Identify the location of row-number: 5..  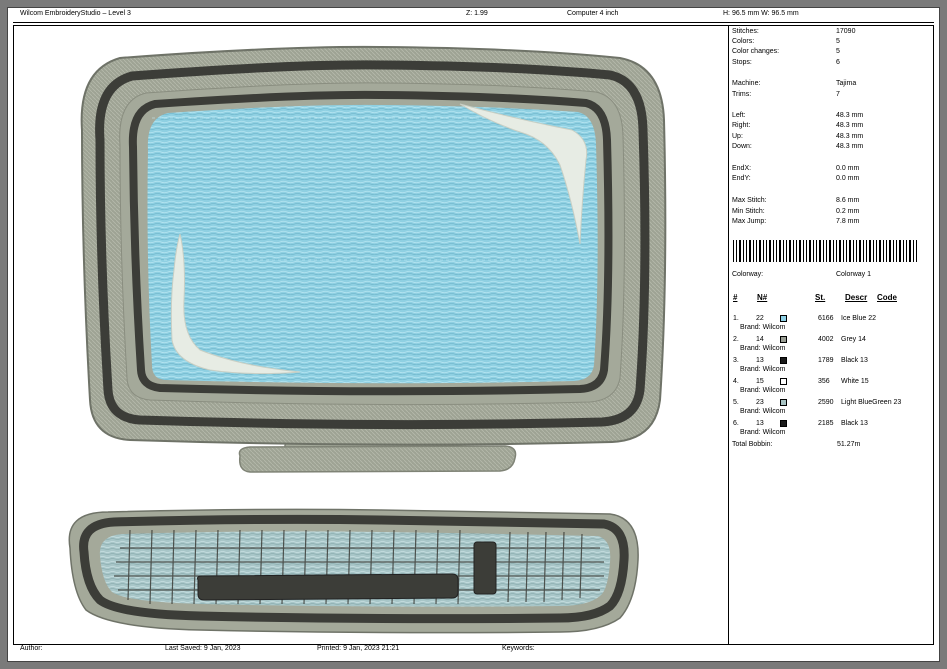
(736, 402).